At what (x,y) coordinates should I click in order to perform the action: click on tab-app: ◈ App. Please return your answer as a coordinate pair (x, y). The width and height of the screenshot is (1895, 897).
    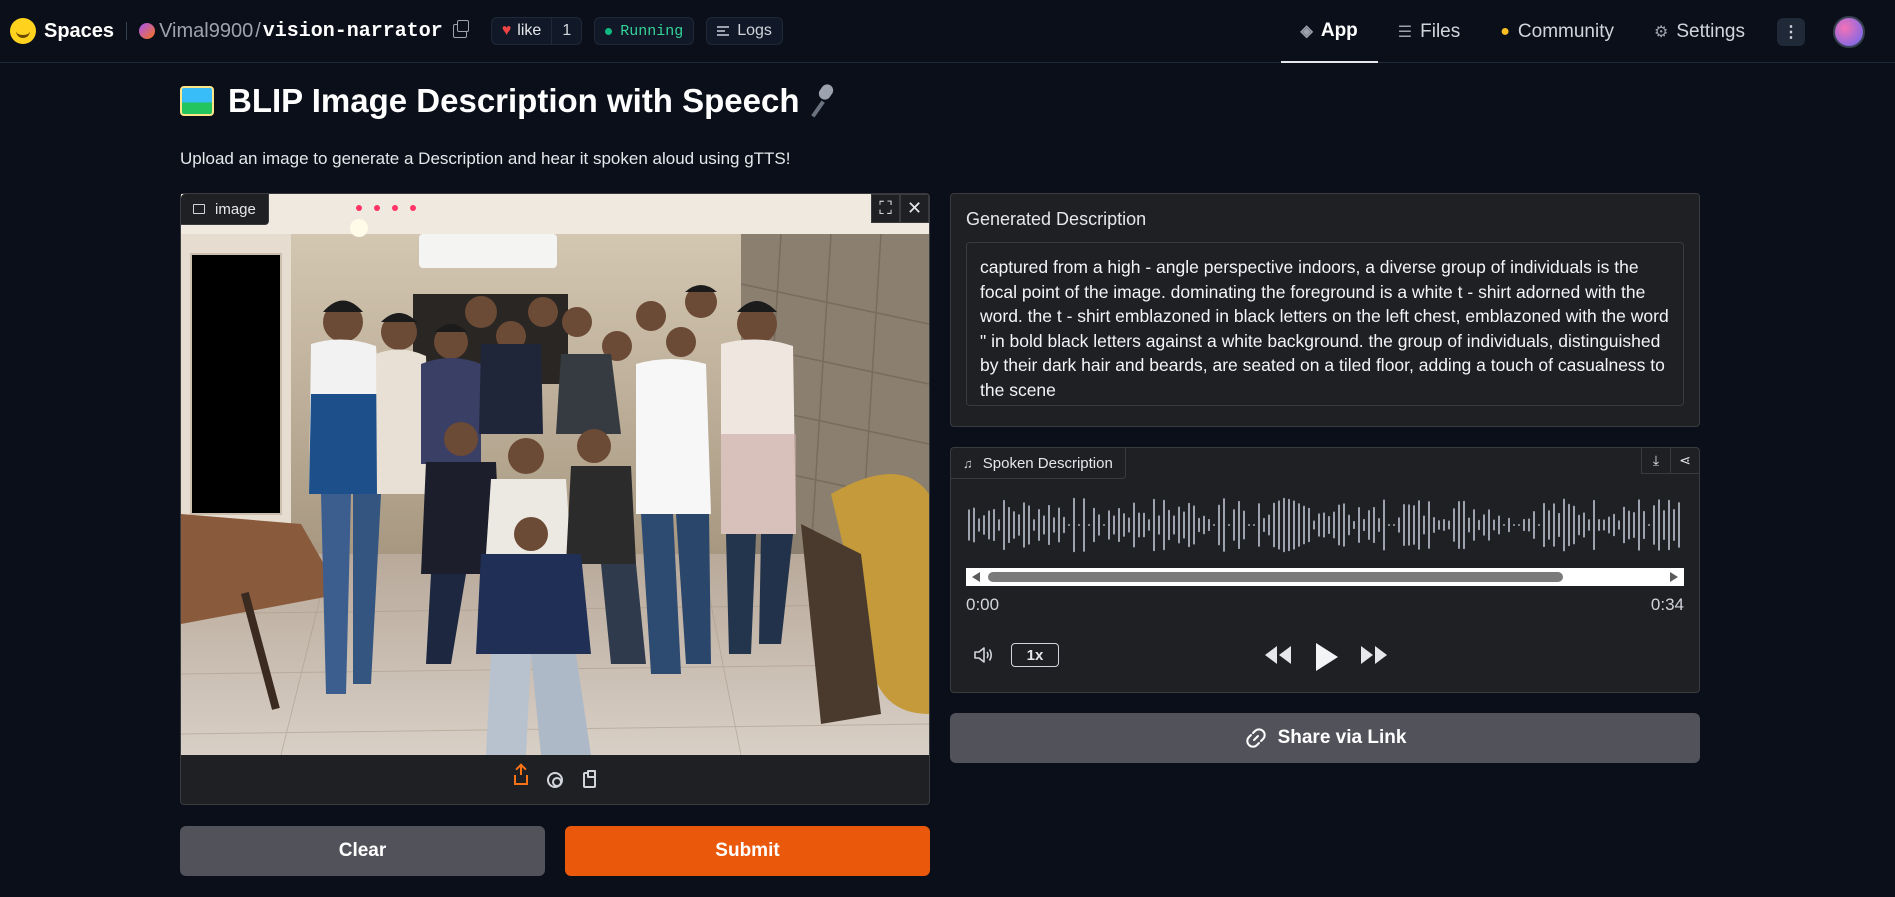
    Looking at the image, I should click on (1329, 31).